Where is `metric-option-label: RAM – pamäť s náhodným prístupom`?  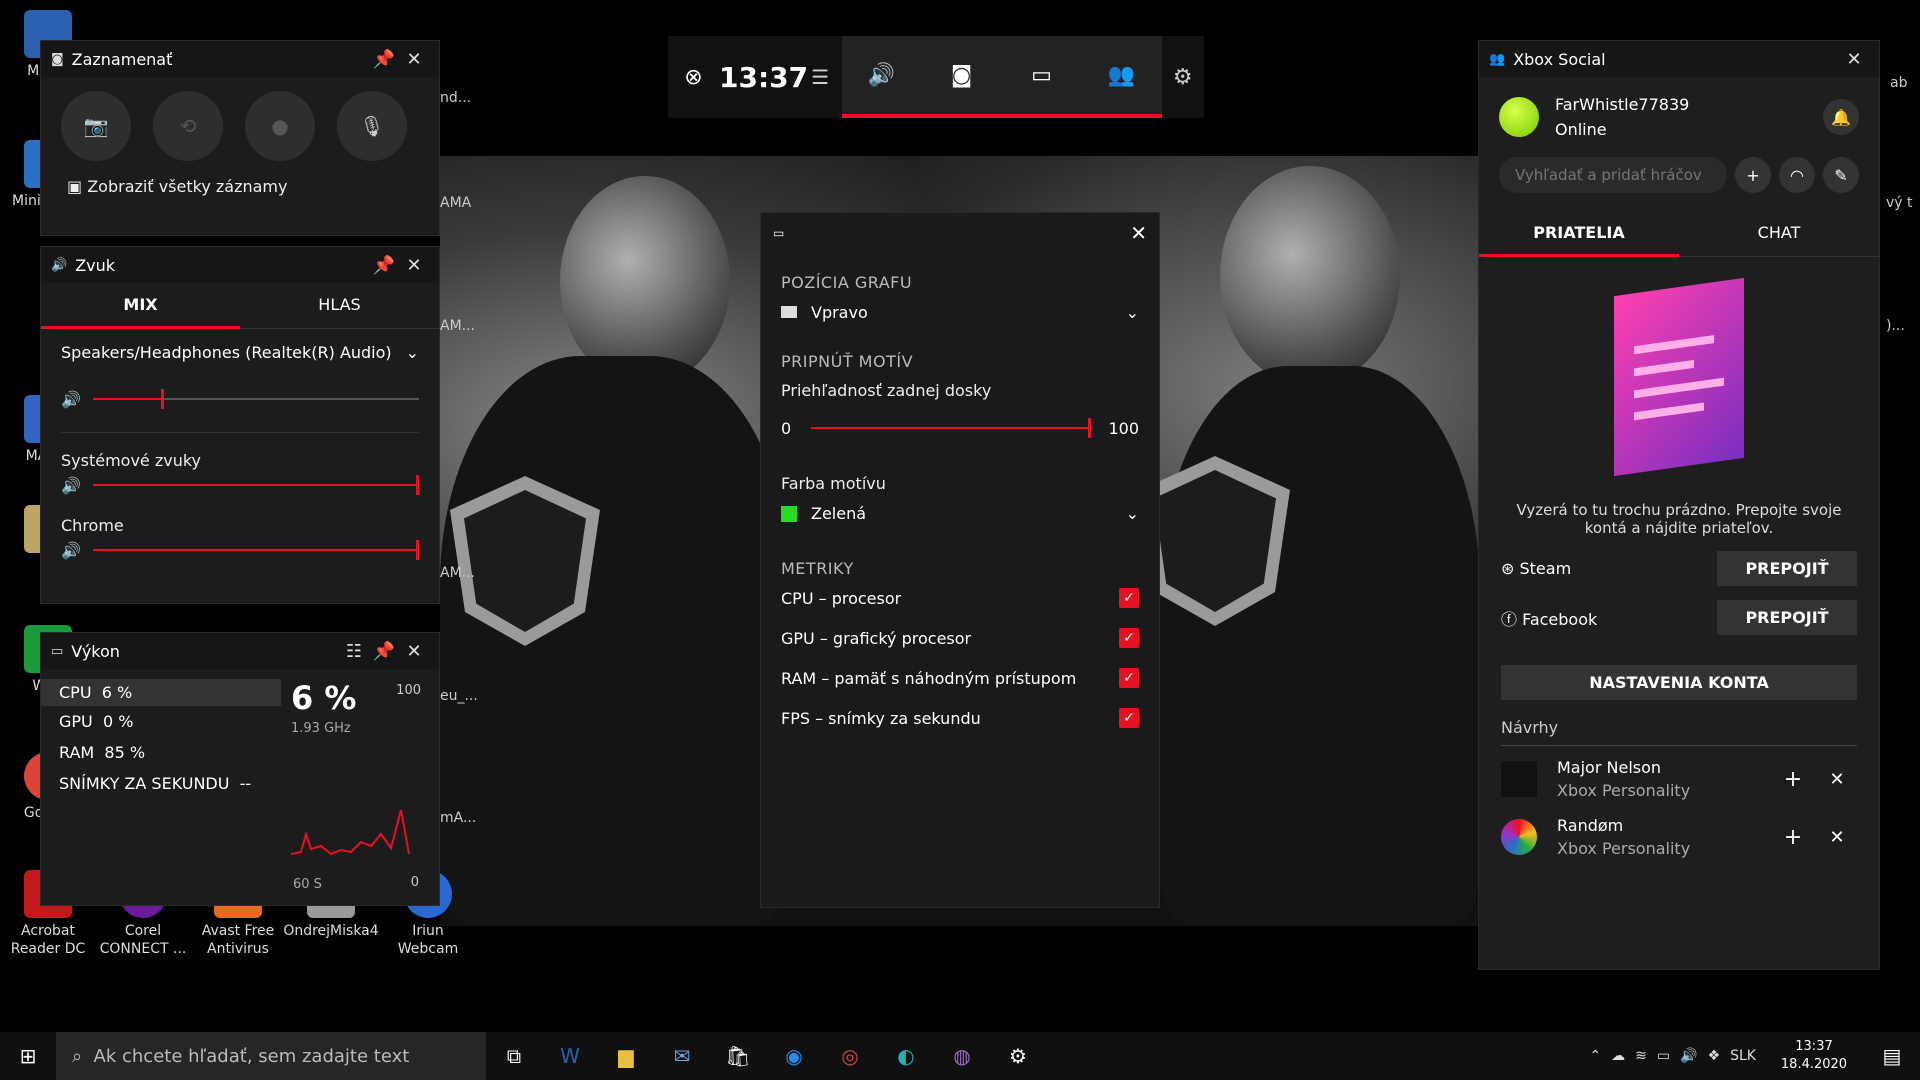 metric-option-label: RAM – pamäť s náhodným prístupom is located at coordinates (929, 678).